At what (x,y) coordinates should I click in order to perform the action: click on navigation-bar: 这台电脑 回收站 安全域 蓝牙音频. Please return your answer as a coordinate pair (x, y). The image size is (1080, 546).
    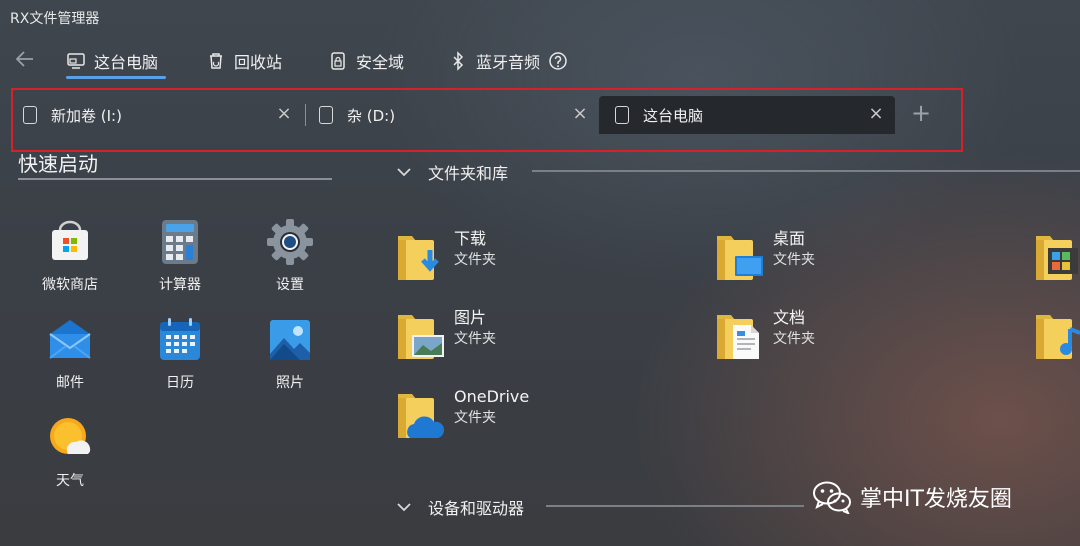
    Looking at the image, I should click on (350, 61).